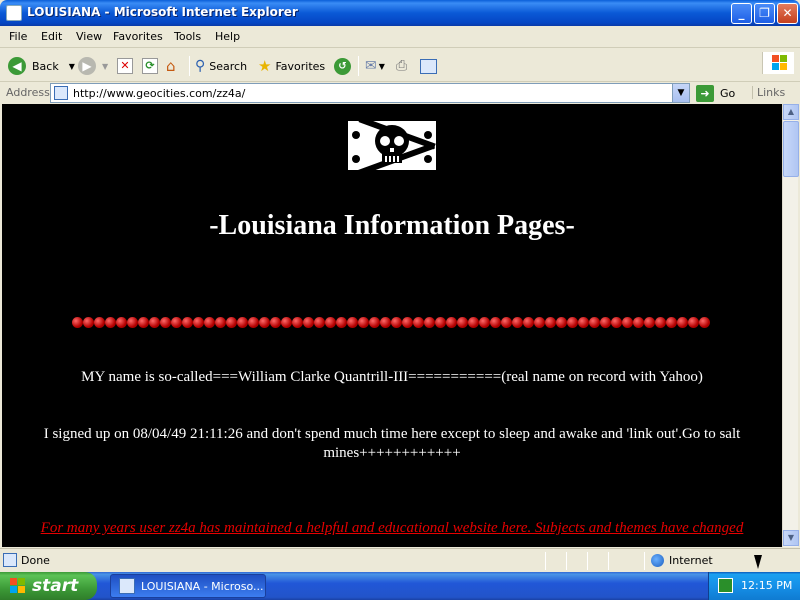 This screenshot has width=800, height=600. Describe the element at coordinates (382, 66) in the screenshot. I see `mail-dropdown-icon: ▼` at that location.